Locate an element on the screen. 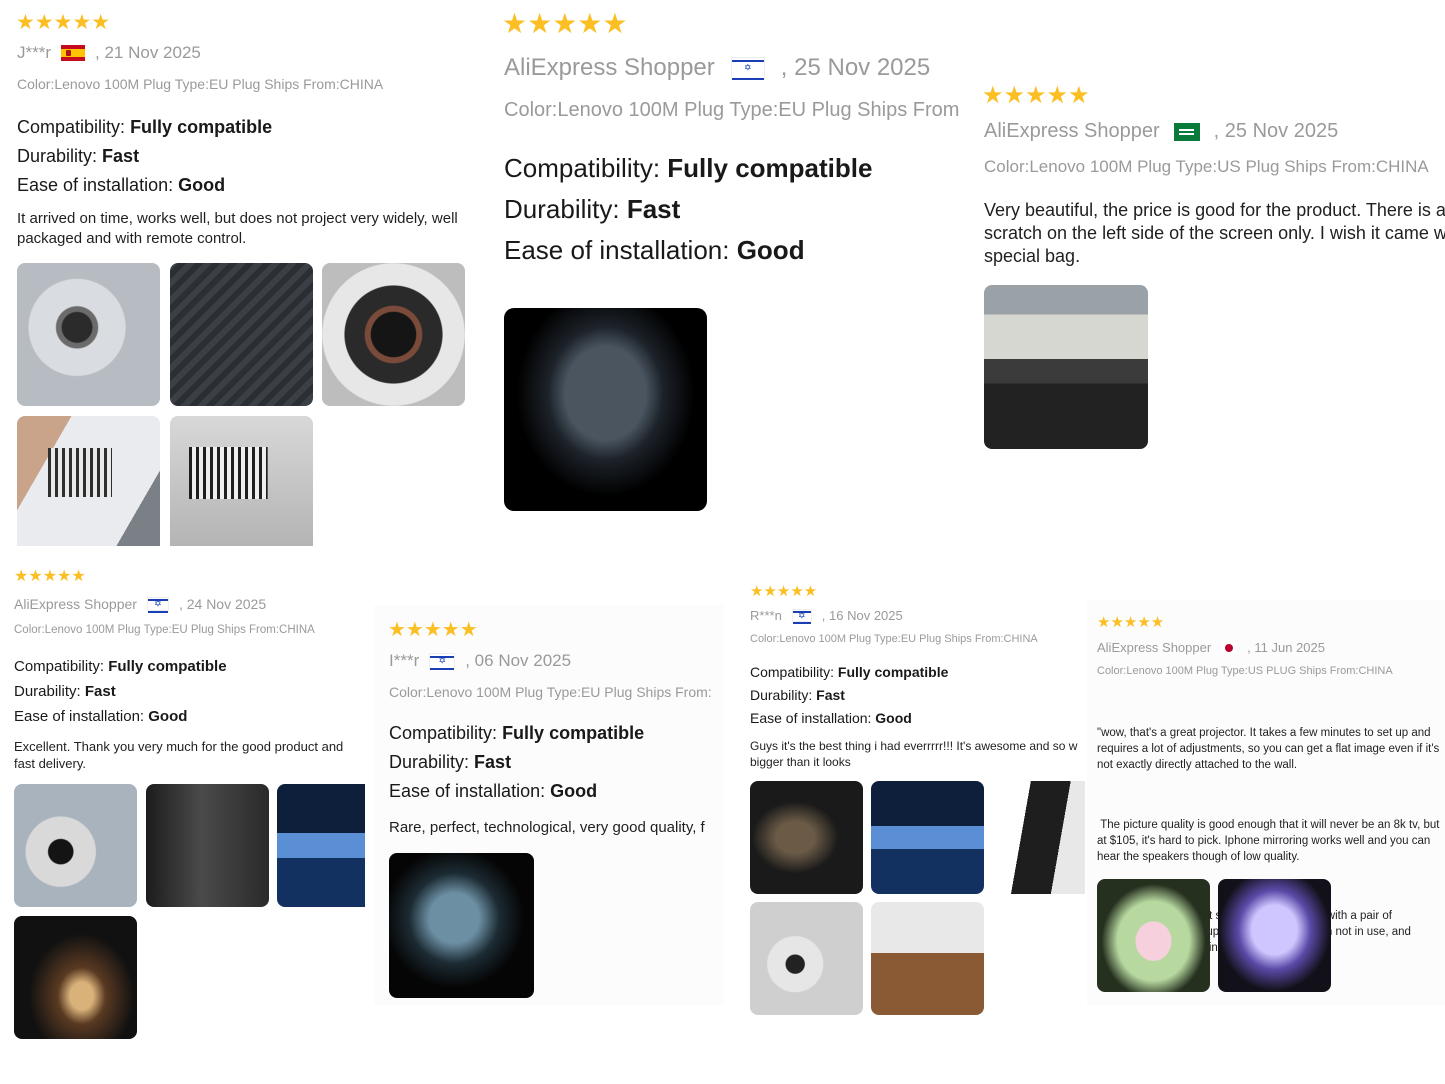 The height and width of the screenshot is (1084, 1445). review-date: , 21 Nov 2025 is located at coordinates (148, 52).